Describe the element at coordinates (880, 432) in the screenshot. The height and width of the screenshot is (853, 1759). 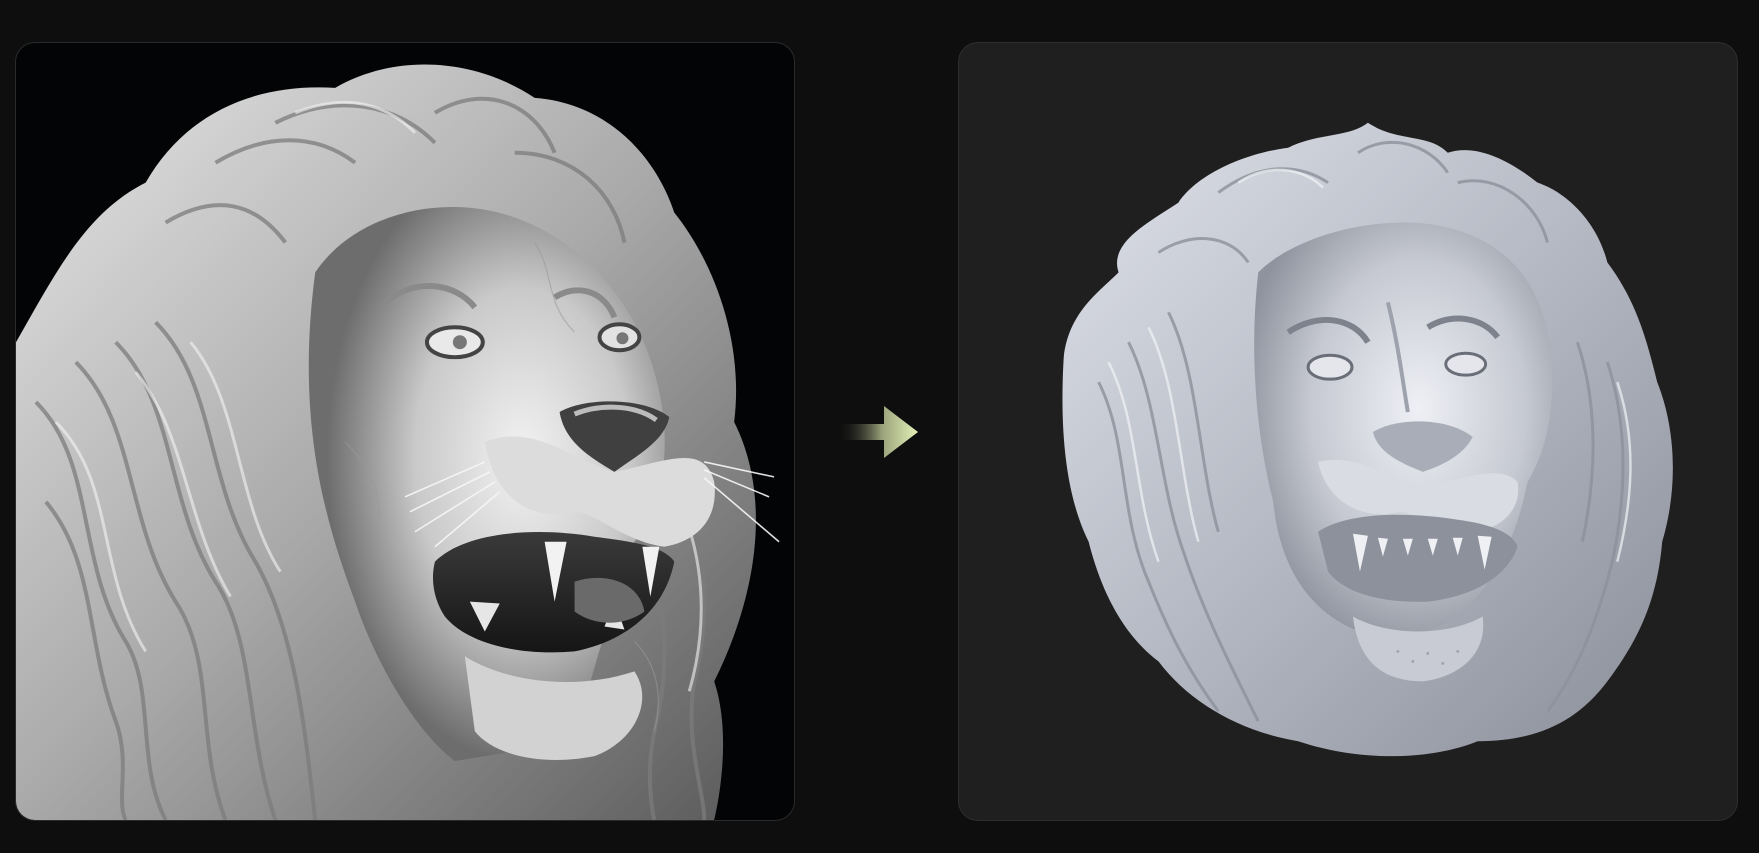
I see `arrow-right-icon` at that location.